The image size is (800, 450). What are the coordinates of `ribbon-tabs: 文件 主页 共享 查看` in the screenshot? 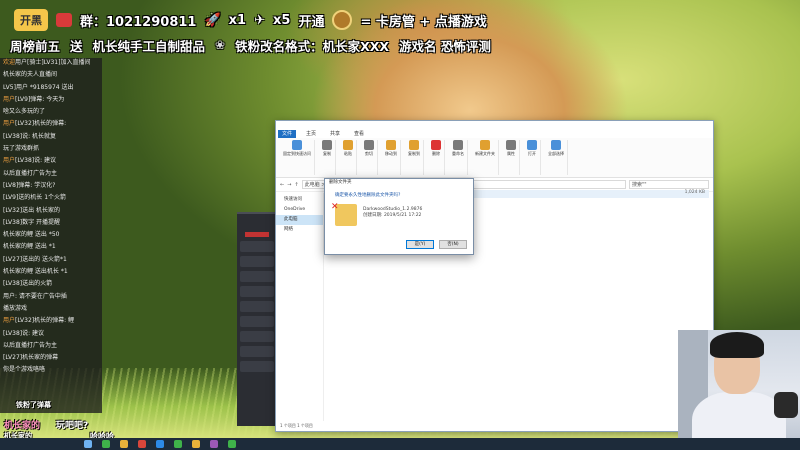 It's located at (494, 134).